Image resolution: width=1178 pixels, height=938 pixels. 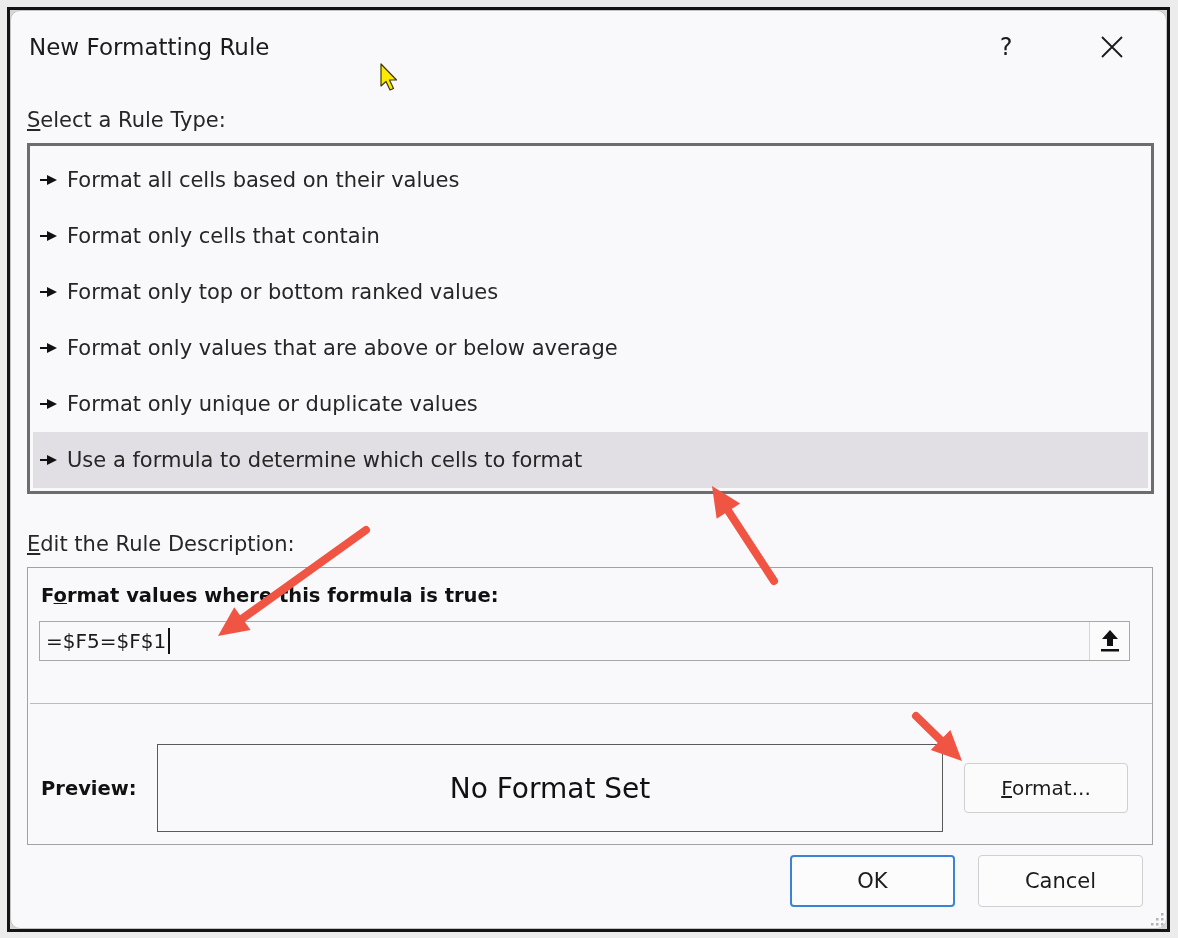 I want to click on rule-type-option: Format all cells based on their values, so click(x=590, y=180).